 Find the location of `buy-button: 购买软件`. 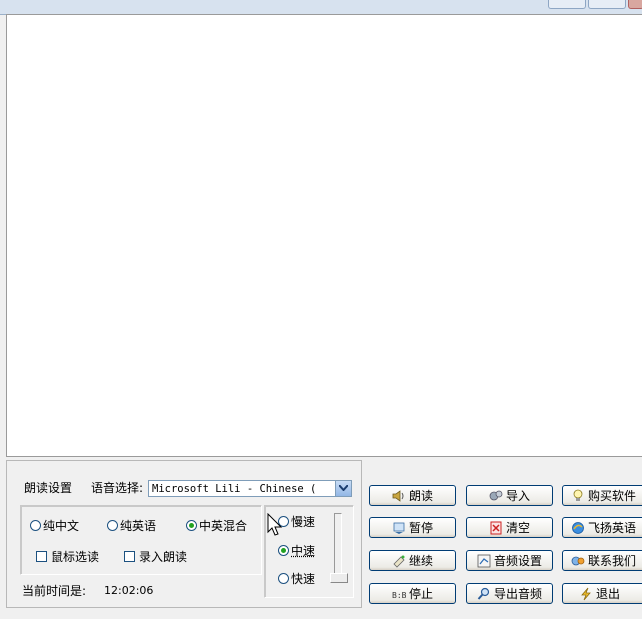

buy-button: 购买软件 is located at coordinates (602, 495).